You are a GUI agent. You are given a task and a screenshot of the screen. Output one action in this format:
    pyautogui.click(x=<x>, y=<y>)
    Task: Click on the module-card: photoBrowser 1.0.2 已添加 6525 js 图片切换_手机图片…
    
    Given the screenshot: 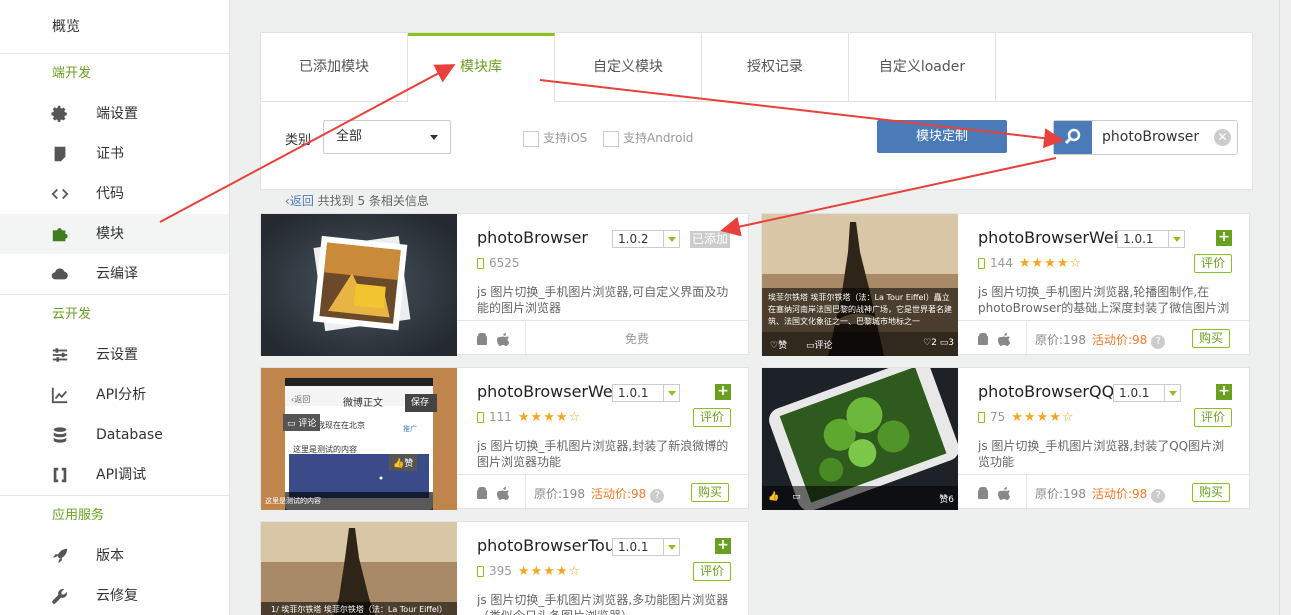 What is the action you would take?
    pyautogui.click(x=504, y=285)
    